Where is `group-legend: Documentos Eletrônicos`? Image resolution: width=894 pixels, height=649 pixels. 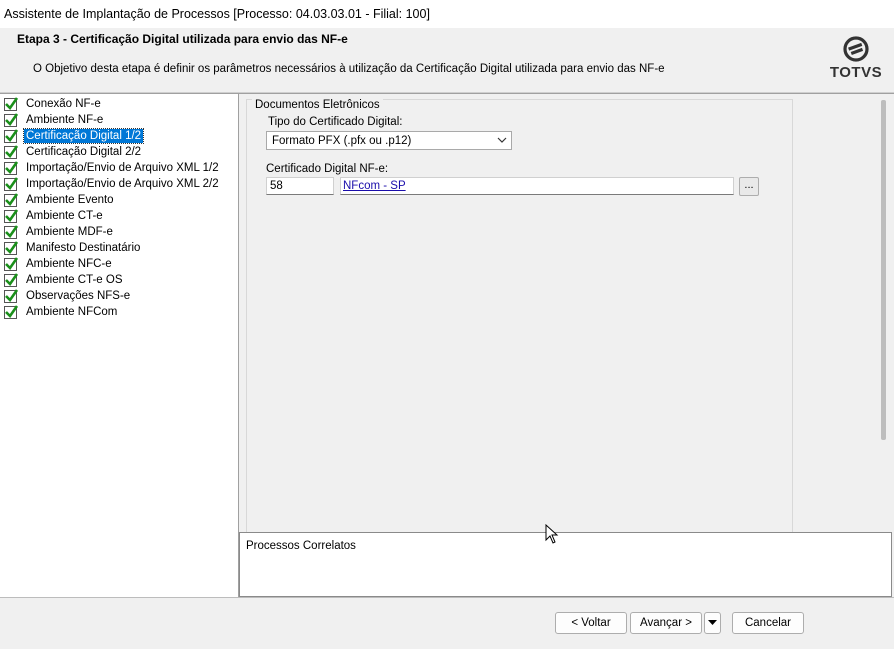 group-legend: Documentos Eletrônicos is located at coordinates (317, 105).